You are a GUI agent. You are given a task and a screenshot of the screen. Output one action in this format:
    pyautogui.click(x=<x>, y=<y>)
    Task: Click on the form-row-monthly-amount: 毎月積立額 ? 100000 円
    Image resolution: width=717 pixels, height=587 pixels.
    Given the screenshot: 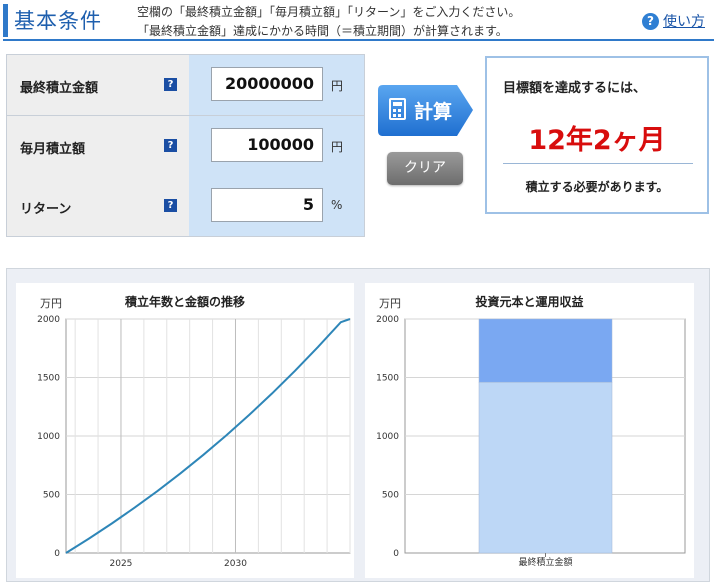 What is the action you would take?
    pyautogui.click(x=185, y=146)
    